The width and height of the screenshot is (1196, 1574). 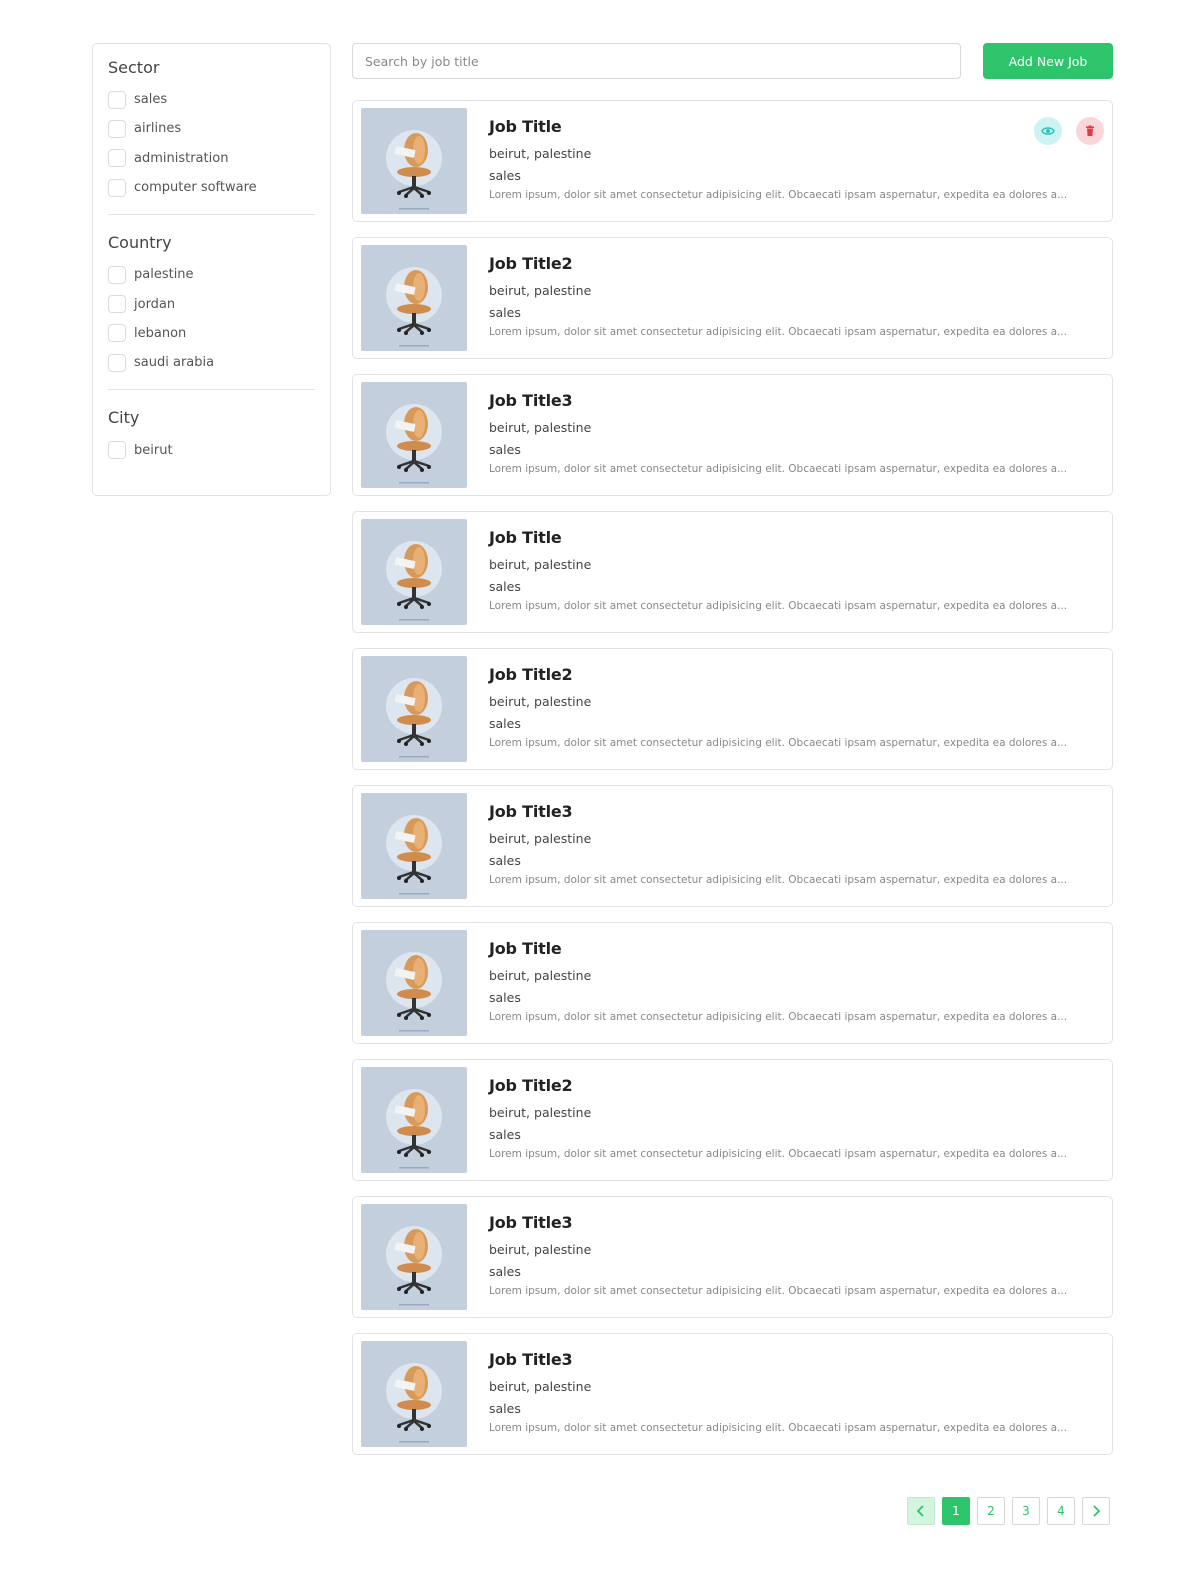 What do you see at coordinates (211, 303) in the screenshot?
I see `filter-option: jordan` at bounding box center [211, 303].